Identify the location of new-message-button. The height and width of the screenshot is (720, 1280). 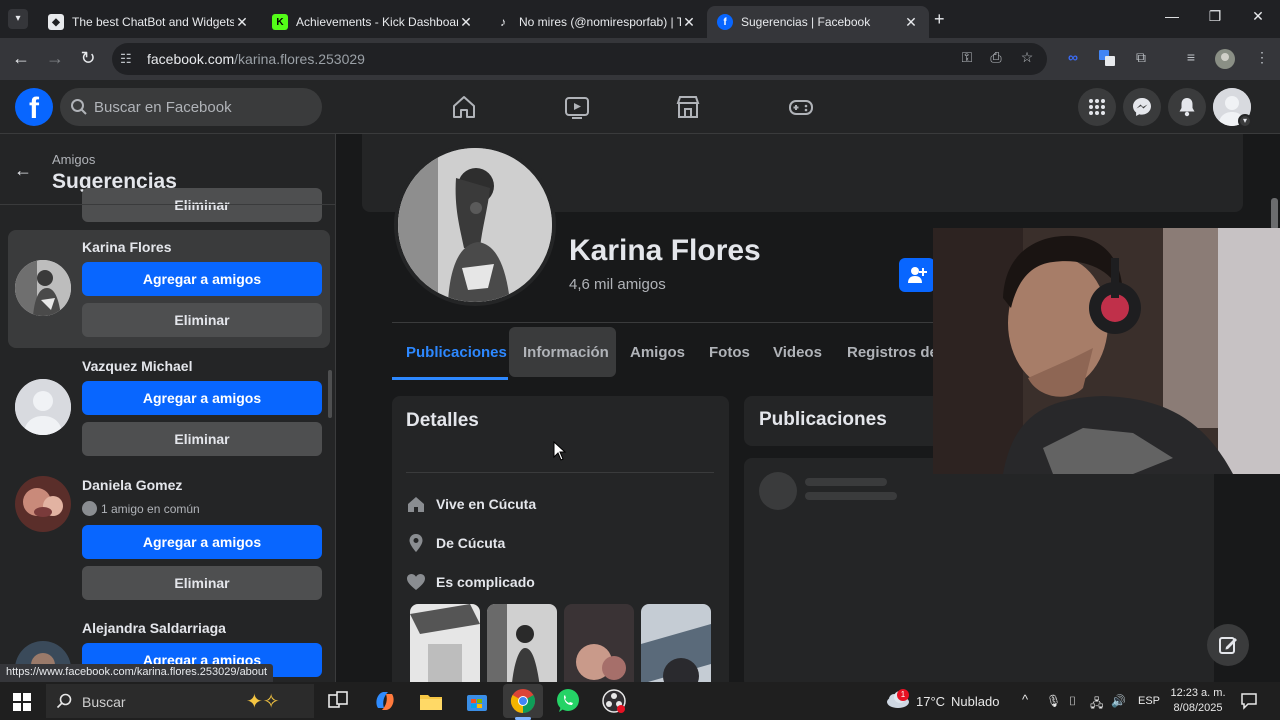
(1228, 645).